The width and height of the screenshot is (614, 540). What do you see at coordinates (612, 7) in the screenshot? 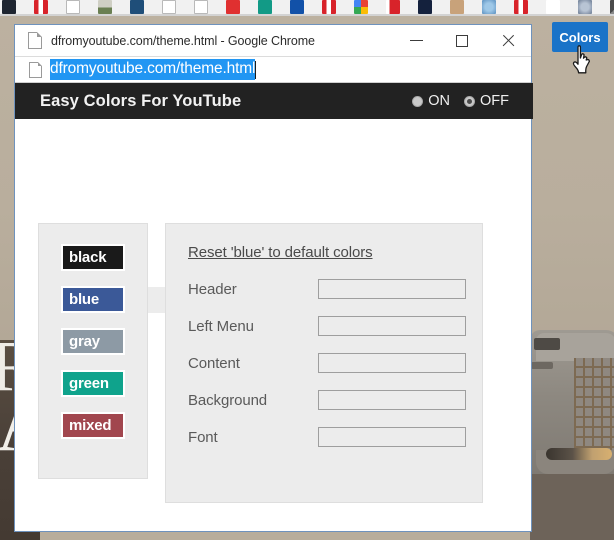
I see `bookmark-favicon-bird` at bounding box center [612, 7].